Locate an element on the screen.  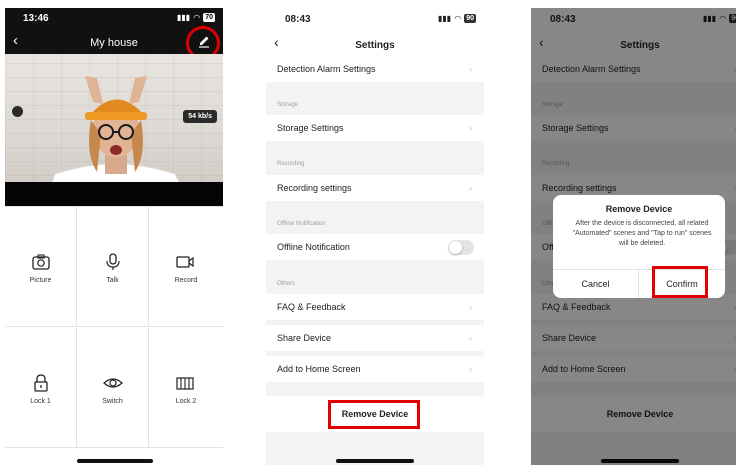
detection-alarm-label: Detection Alarm Settings is located at coordinates (326, 69).